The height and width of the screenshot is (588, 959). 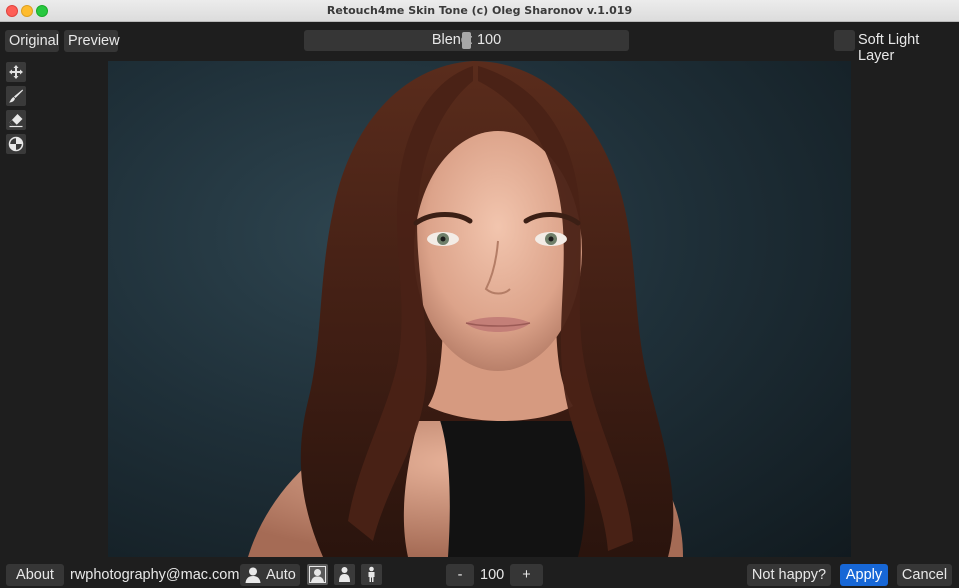 I want to click on user-email: rwphotography@mac.com, so click(x=155, y=575).